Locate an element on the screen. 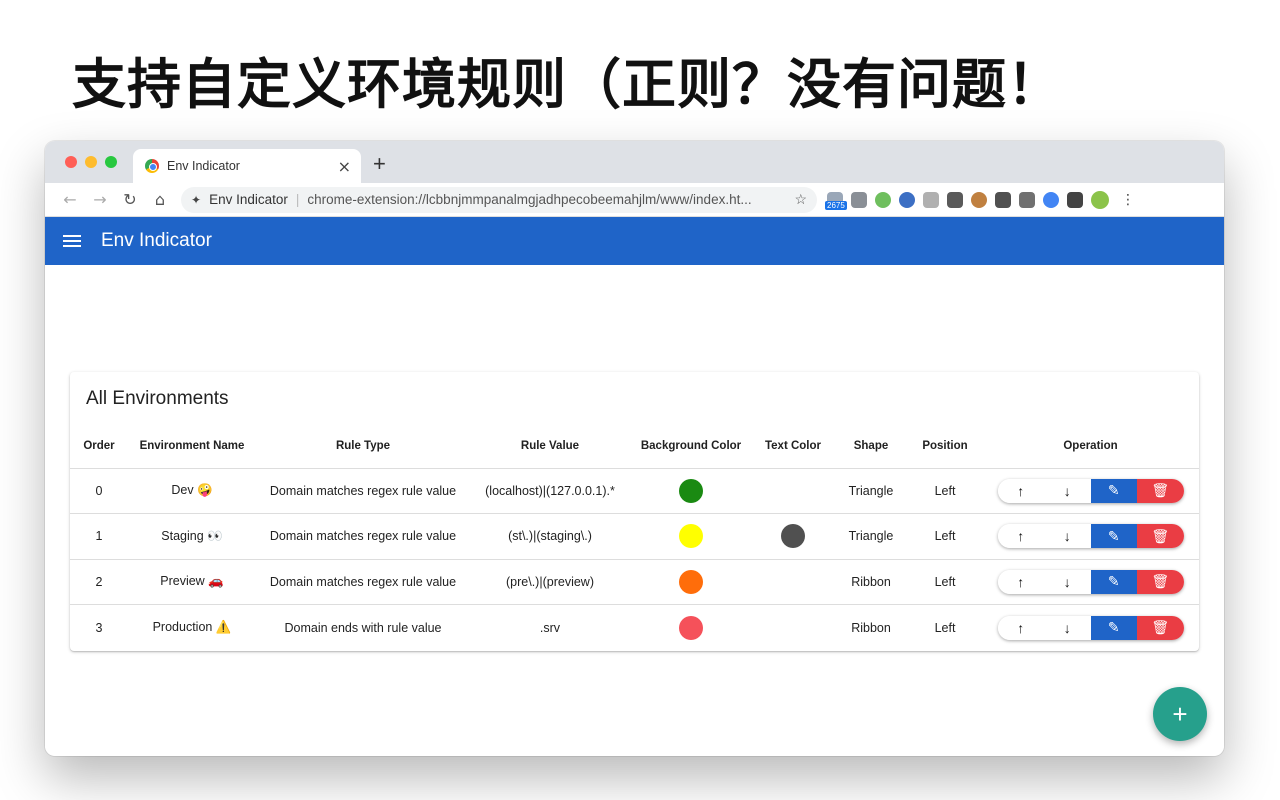 The image size is (1280, 800). ublock-extension-icon is located at coordinates (955, 200).